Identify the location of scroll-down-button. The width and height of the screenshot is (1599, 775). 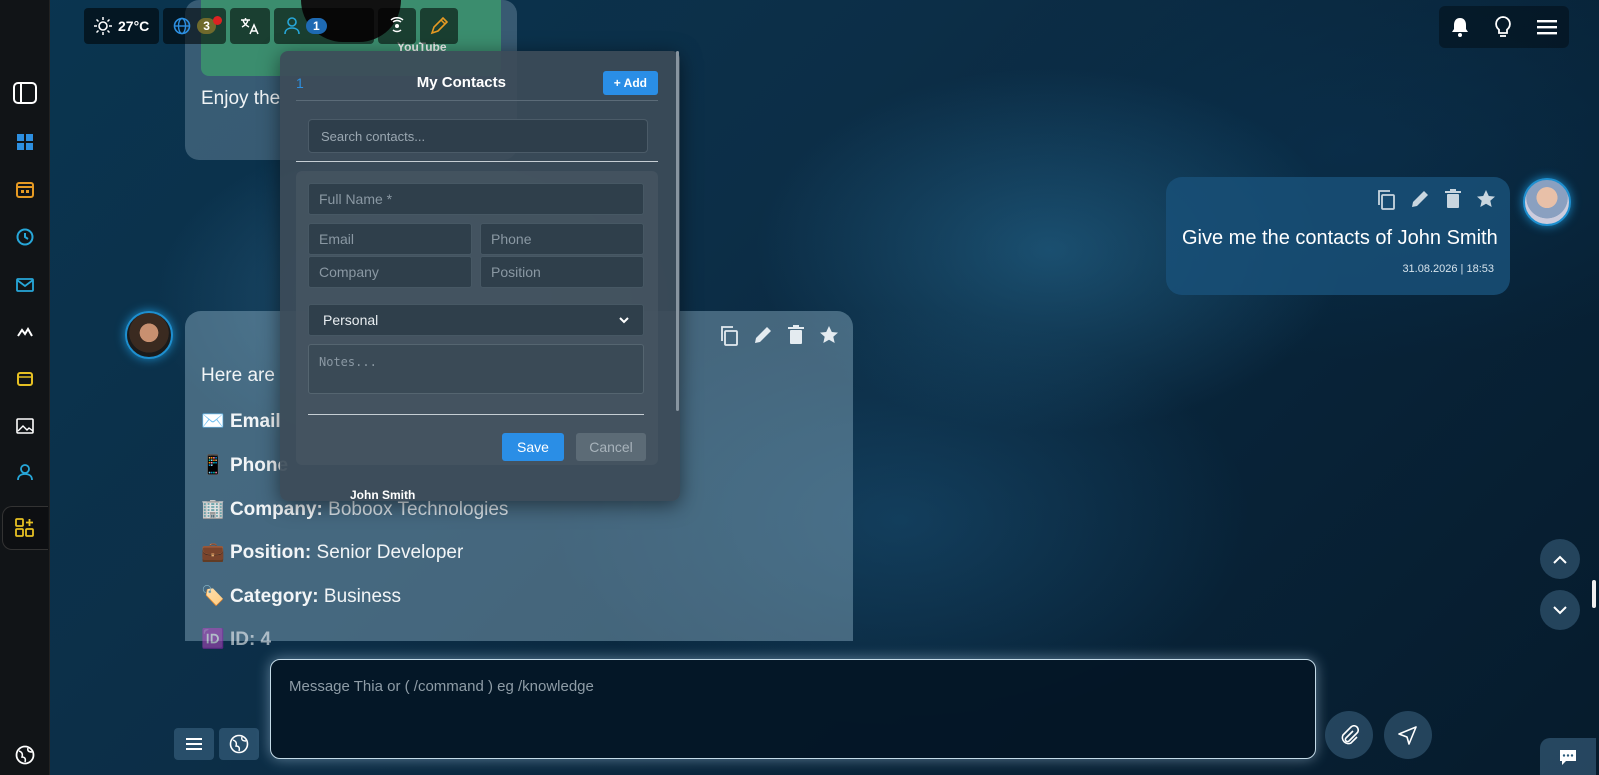
(1560, 610).